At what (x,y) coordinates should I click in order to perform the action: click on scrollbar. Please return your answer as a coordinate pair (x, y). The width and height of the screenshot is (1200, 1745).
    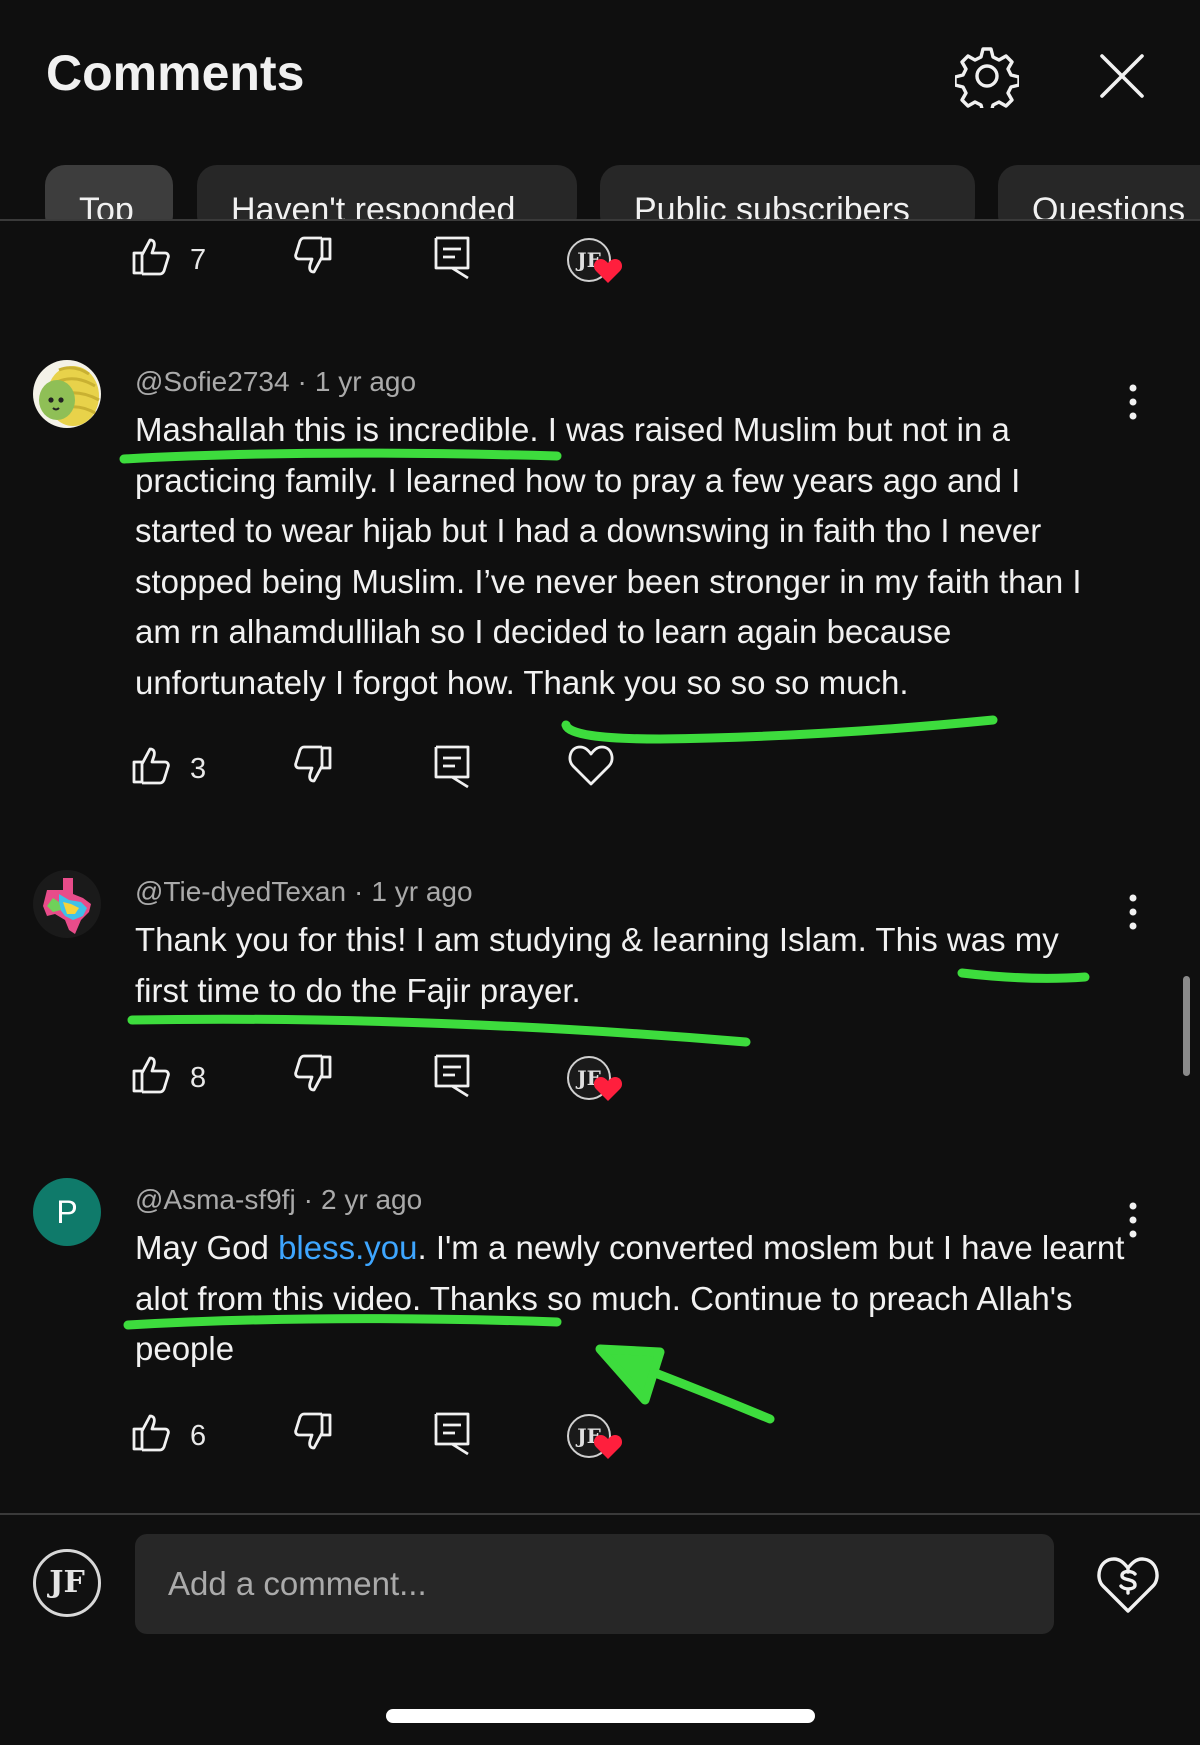
    Looking at the image, I should click on (1186, 1026).